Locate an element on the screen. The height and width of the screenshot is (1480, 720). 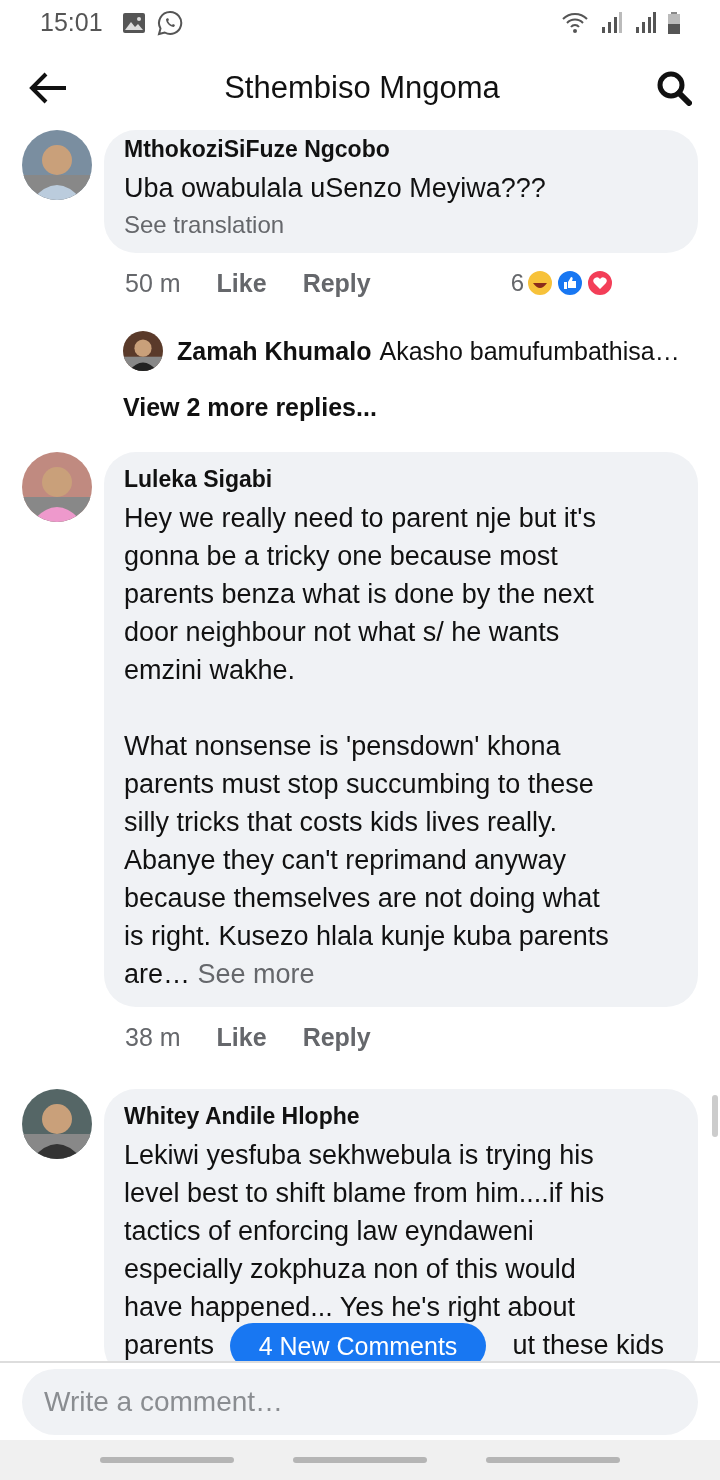
chat-bubble-icon is located at coordinates (169, 22).